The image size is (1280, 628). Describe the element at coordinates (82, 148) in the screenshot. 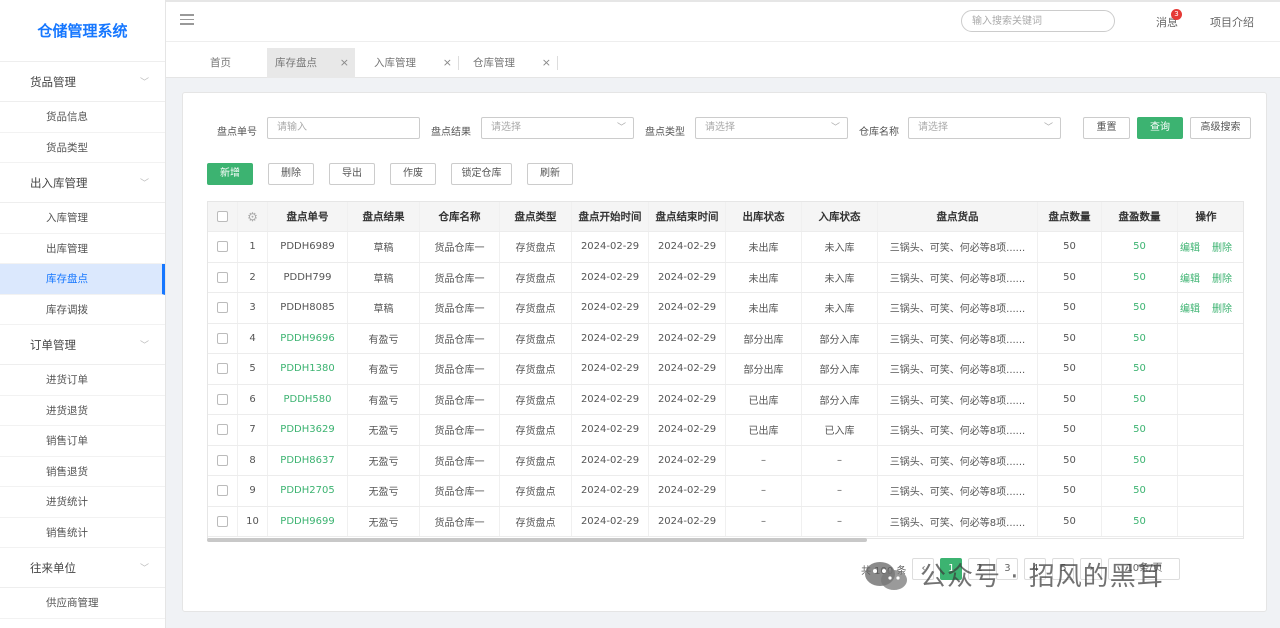

I see `sidebar-item: 货品类型` at that location.